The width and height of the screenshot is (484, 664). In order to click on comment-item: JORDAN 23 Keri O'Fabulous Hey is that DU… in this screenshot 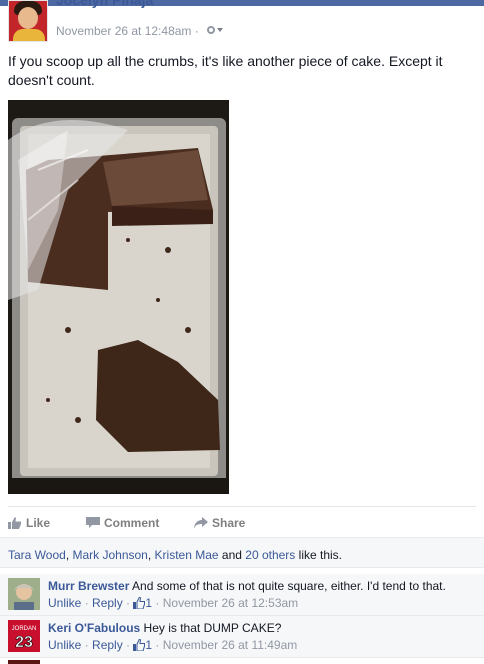, I will do `click(242, 637)`.